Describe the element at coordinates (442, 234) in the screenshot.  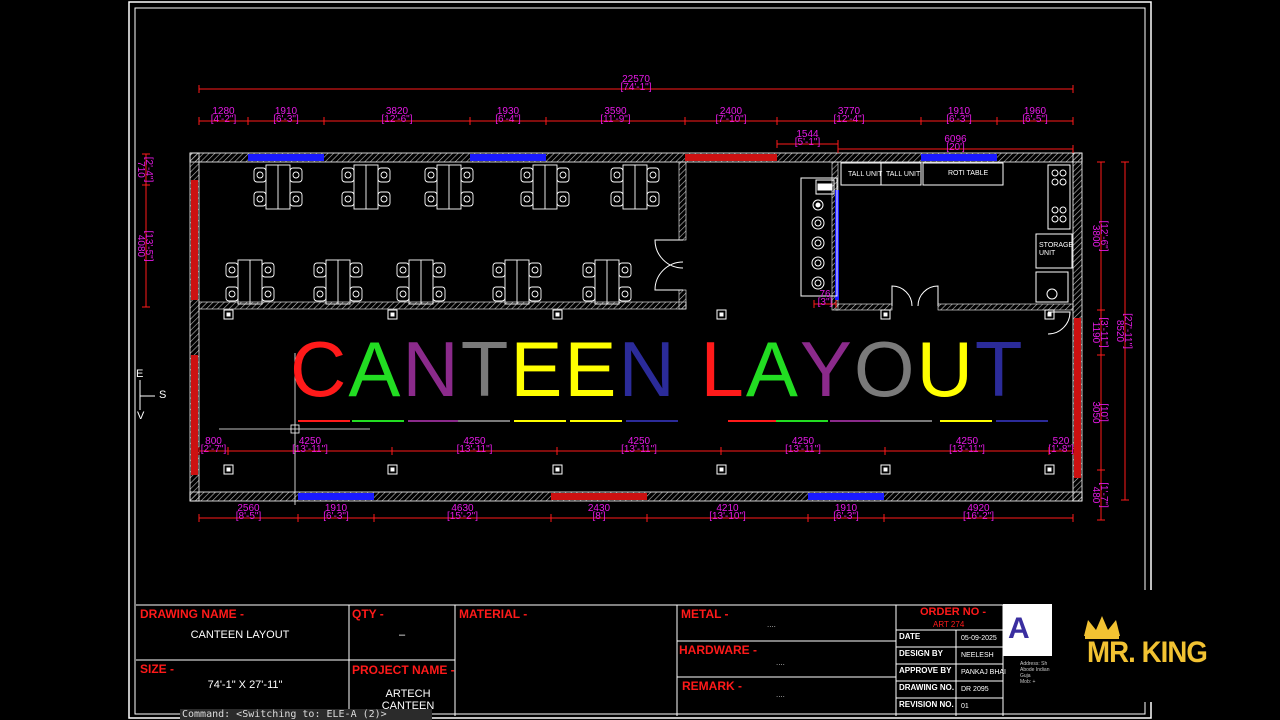
I see `dining-tables` at that location.